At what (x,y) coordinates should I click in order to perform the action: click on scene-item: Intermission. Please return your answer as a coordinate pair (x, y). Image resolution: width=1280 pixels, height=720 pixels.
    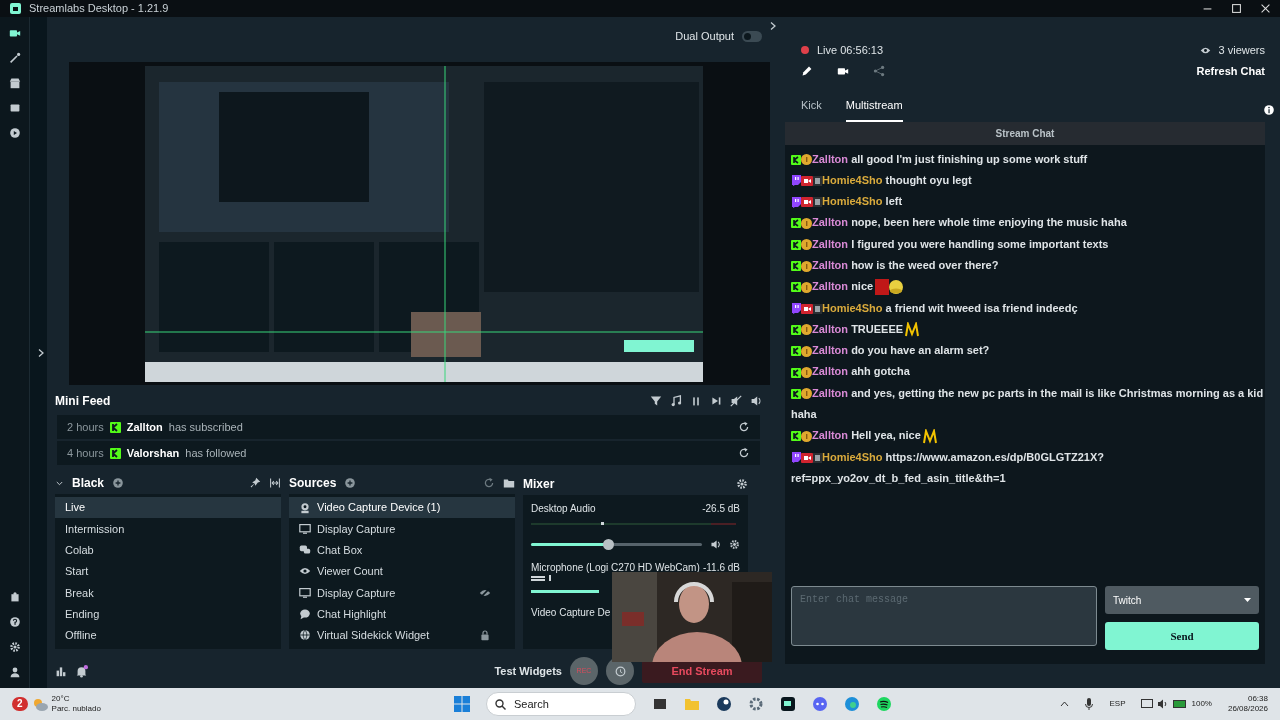
    Looking at the image, I should click on (168, 529).